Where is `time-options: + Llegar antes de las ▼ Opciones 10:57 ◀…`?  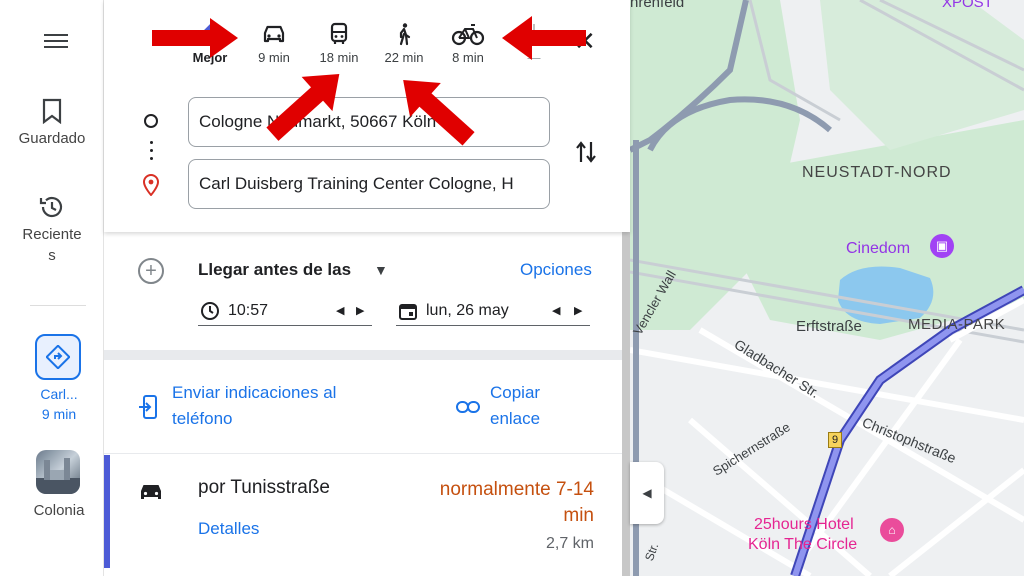
time-options: + Llegar antes de las ▼ Opciones 10:57 ◀… is located at coordinates (363, 291).